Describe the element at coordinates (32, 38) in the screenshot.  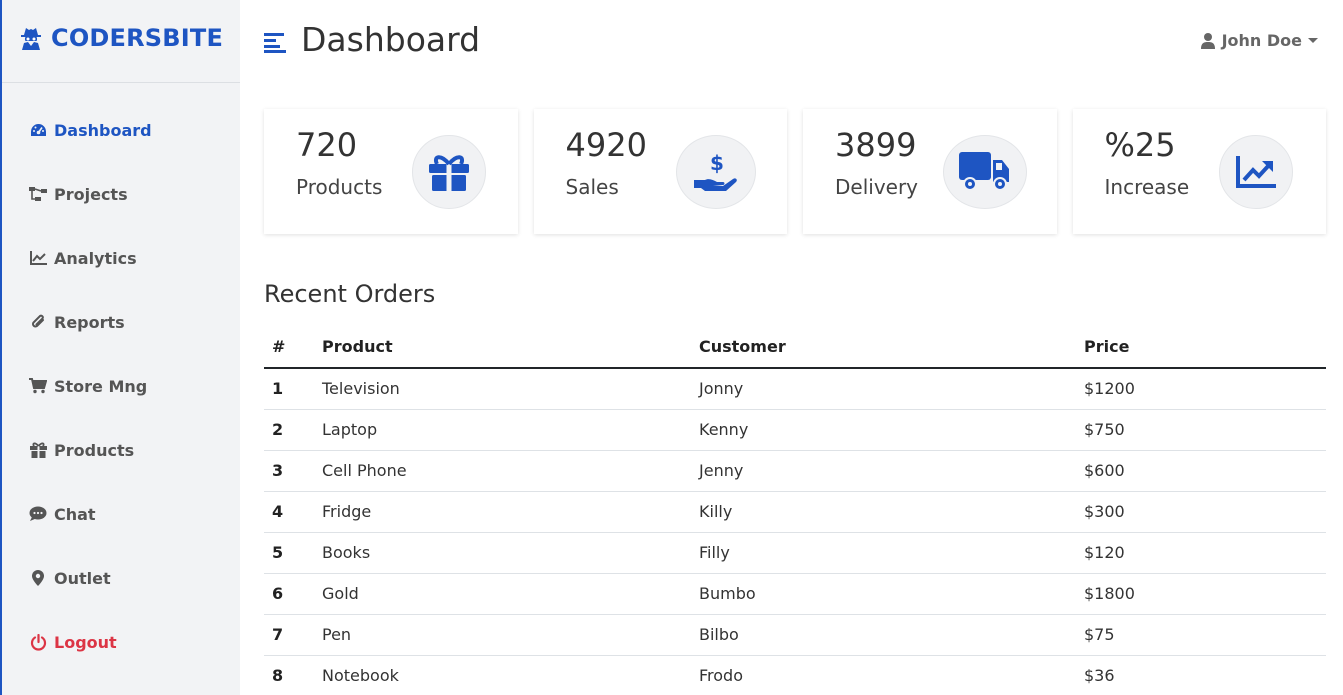
I see `user-secret-icon` at that location.